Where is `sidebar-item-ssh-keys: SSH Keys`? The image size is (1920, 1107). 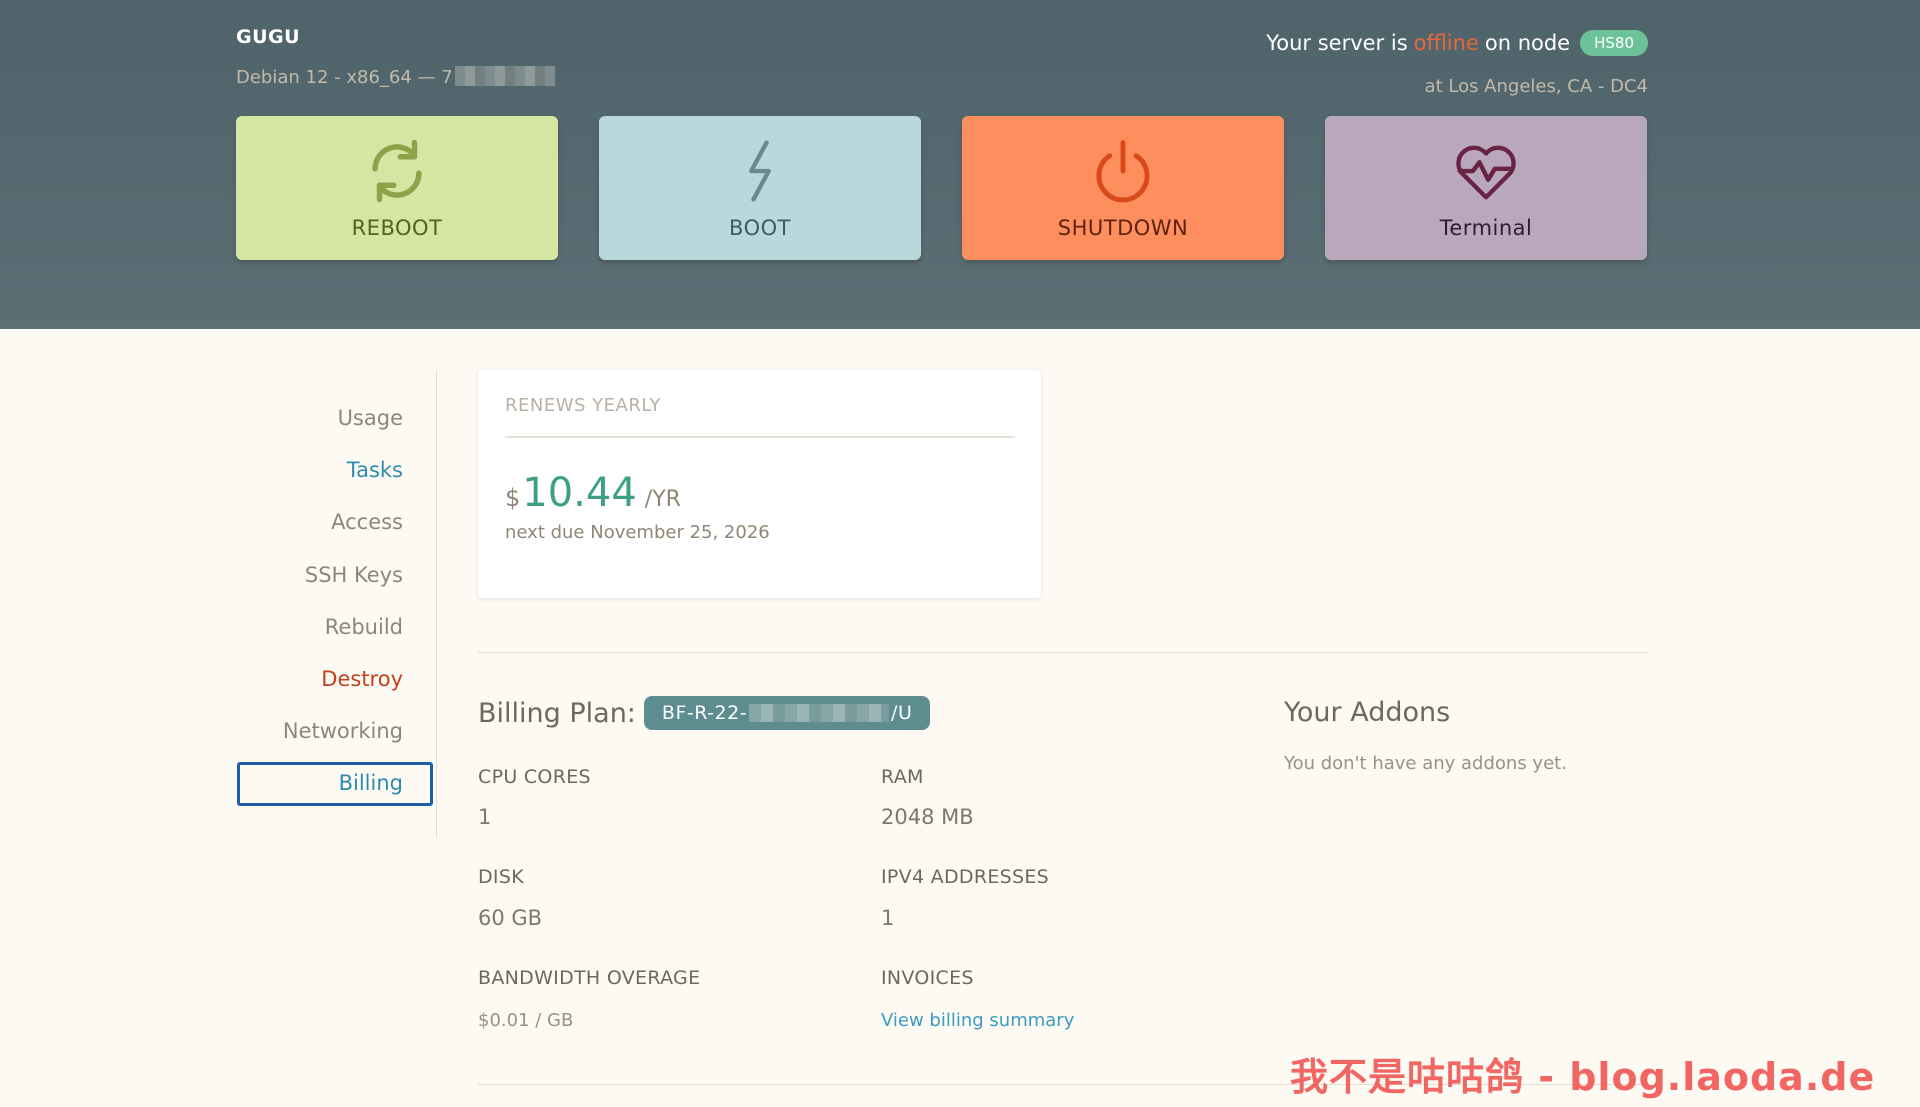
sidebar-item-ssh-keys: SSH Keys is located at coordinates (354, 575).